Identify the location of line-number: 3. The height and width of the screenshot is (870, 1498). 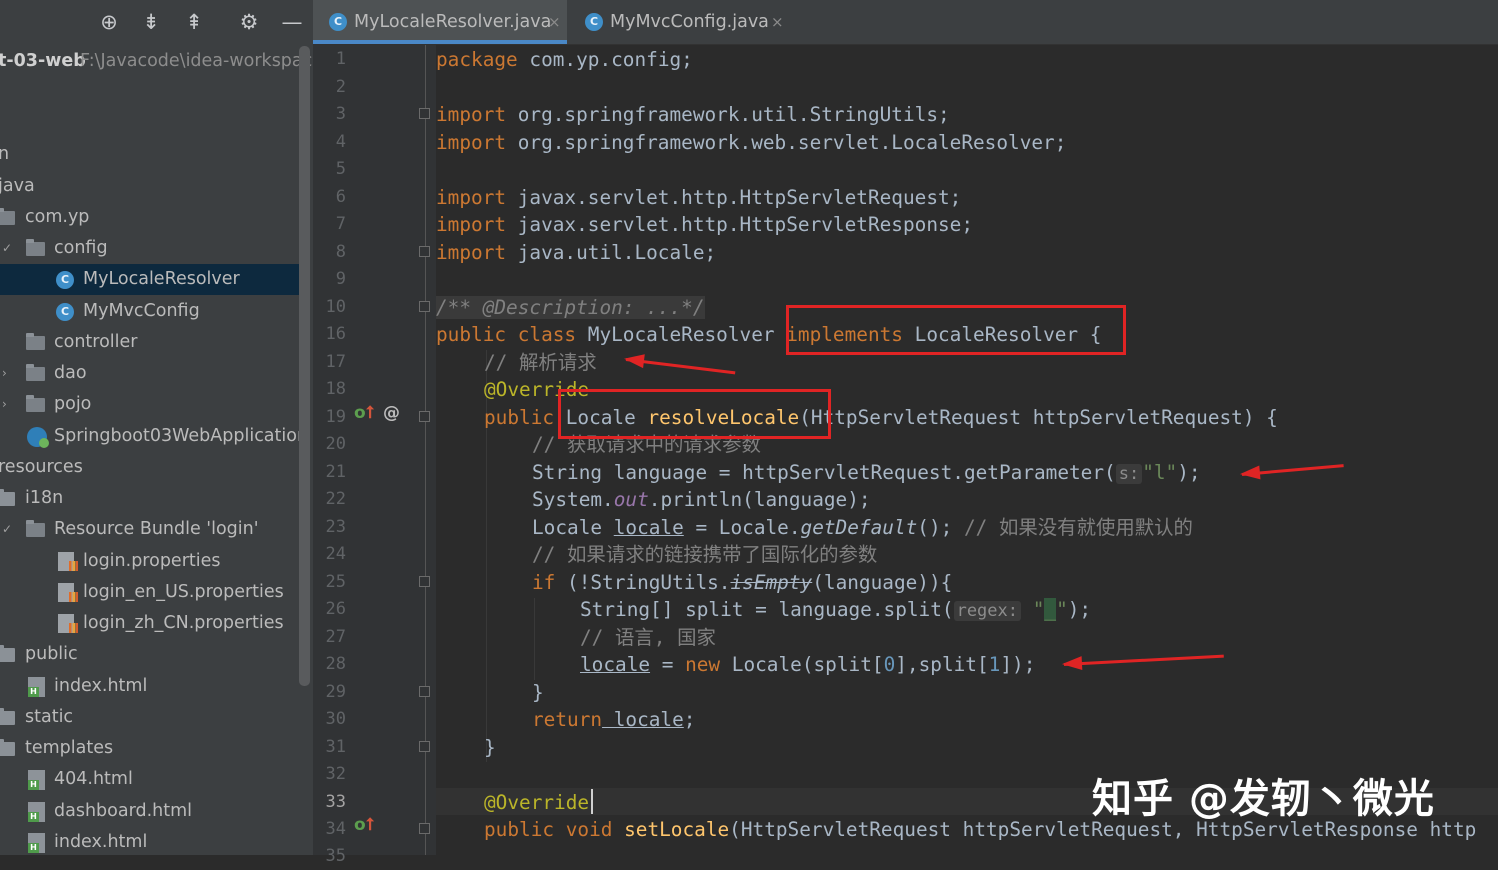
(340, 114).